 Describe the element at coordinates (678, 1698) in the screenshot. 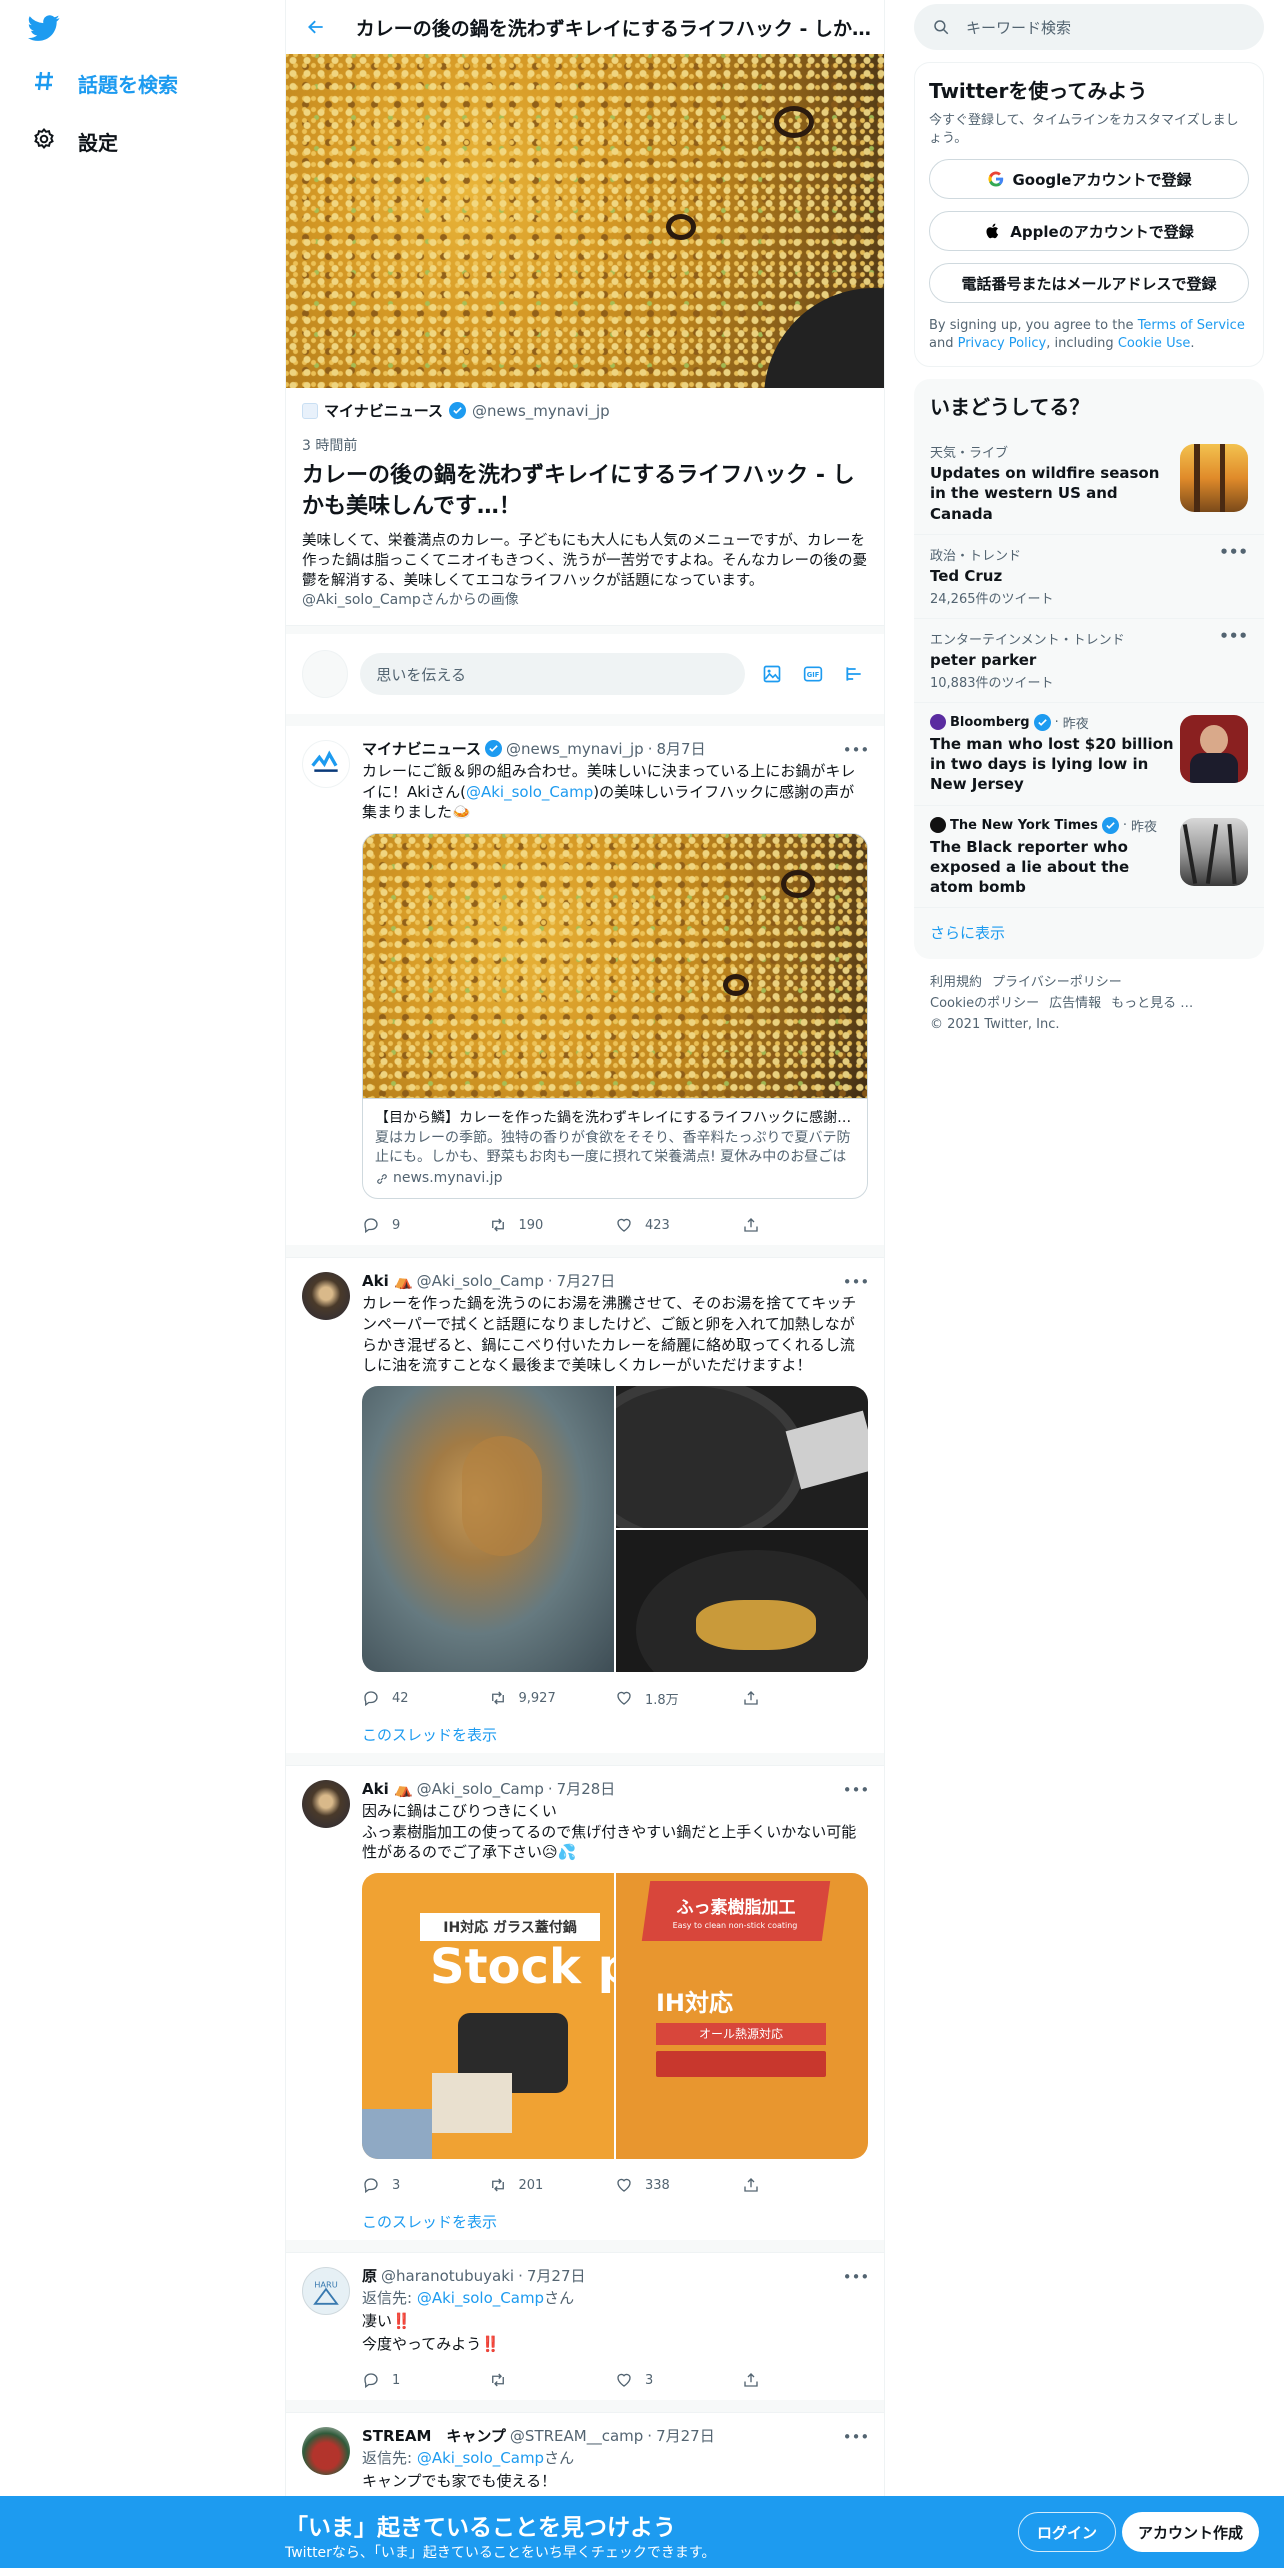

I see `like-button: 1.8万` at that location.